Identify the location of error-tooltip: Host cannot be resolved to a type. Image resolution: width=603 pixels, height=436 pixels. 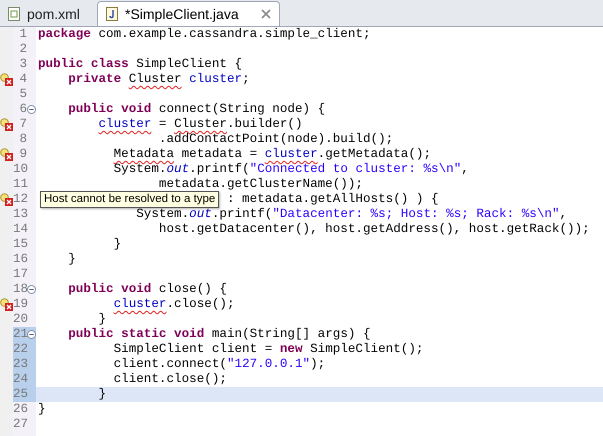
(130, 199).